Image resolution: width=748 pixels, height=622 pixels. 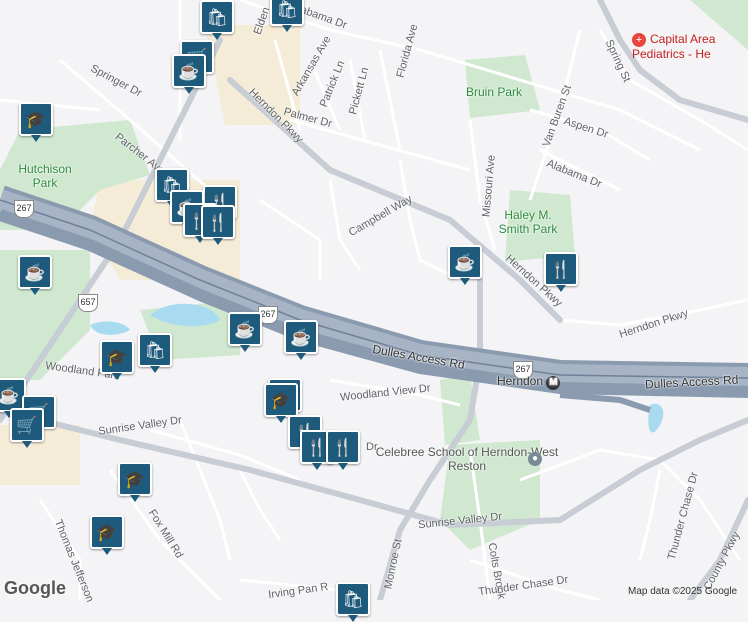 I want to click on park-label: Bruin Park, so click(x=494, y=92).